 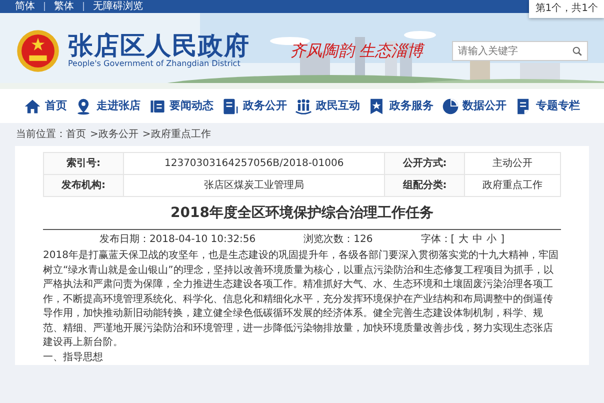 I want to click on search-icon, so click(x=577, y=51).